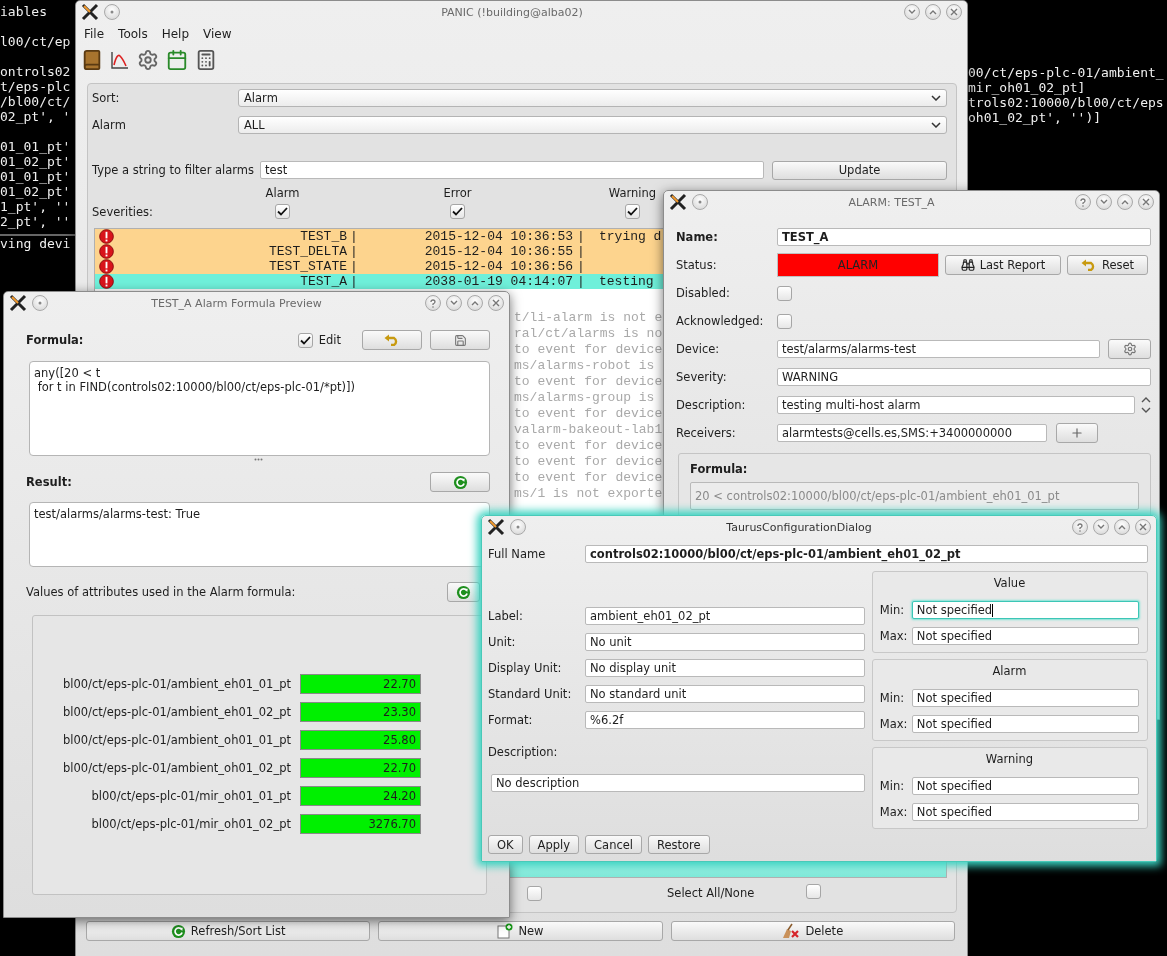 This screenshot has height=956, width=1167. Describe the element at coordinates (120, 60) in the screenshot. I see `line-chart-icon` at that location.